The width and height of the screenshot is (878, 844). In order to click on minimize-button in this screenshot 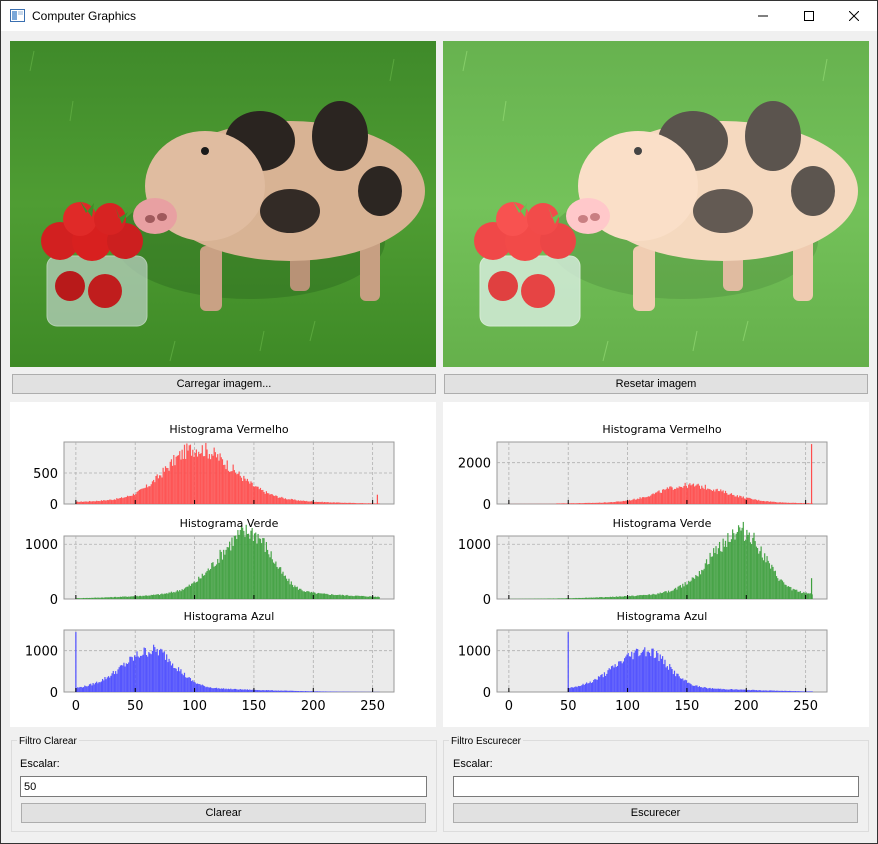, I will do `click(763, 16)`.